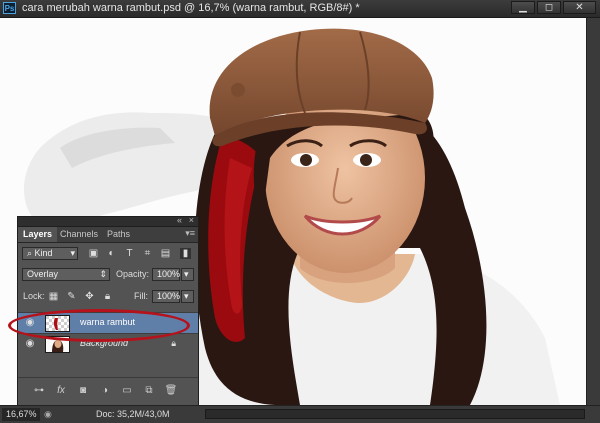 This screenshot has height=423, width=600. I want to click on layers-bottom-toolbar: ⊶ fx ◙ ◑ ▭ ⧉ 🗑︎, so click(108, 391).